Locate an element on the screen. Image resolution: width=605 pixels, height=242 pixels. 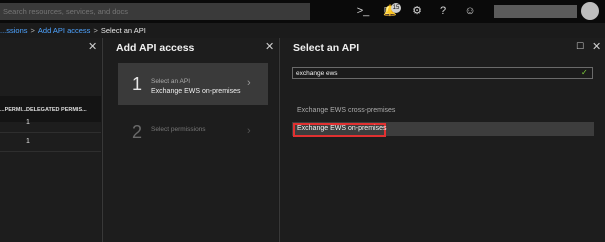
checkmark-icon: ✓ is located at coordinates (584, 72).